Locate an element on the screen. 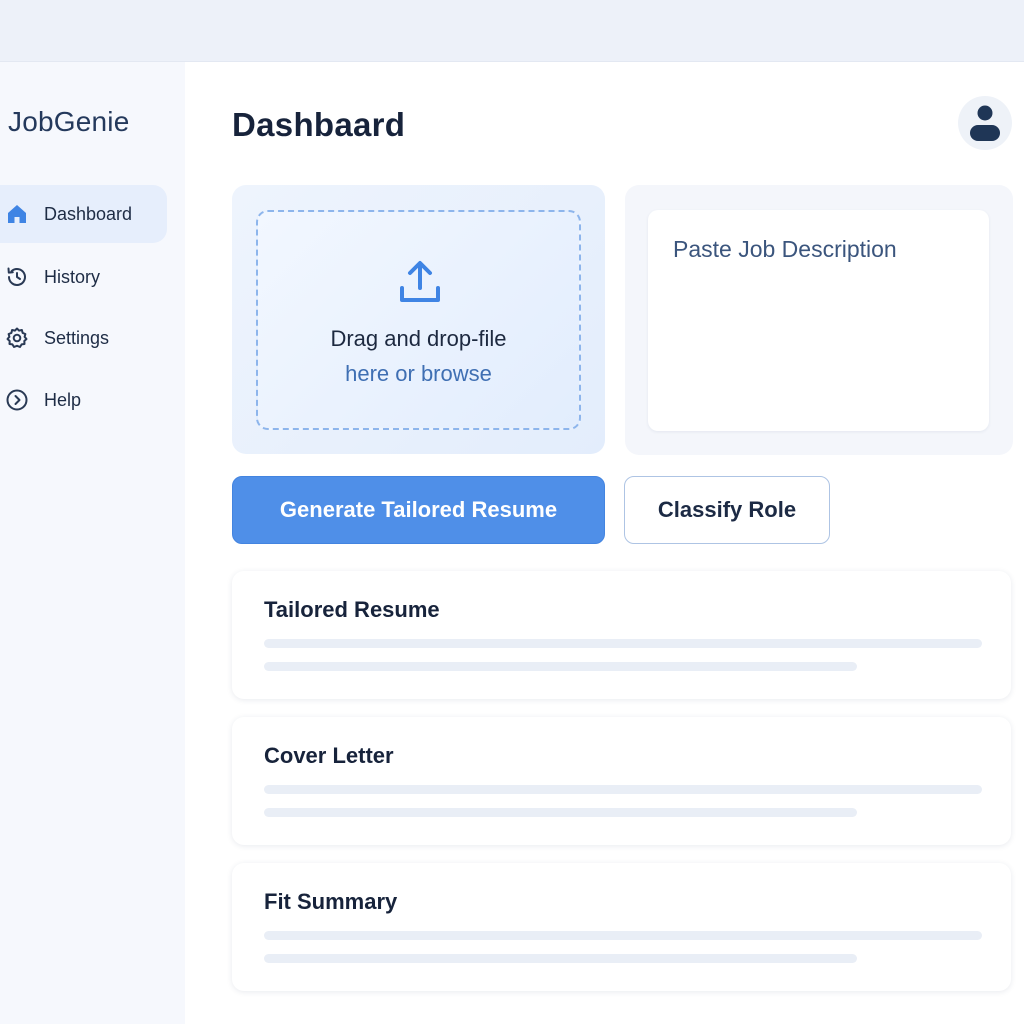  card-title: Fit Summary is located at coordinates (331, 901).